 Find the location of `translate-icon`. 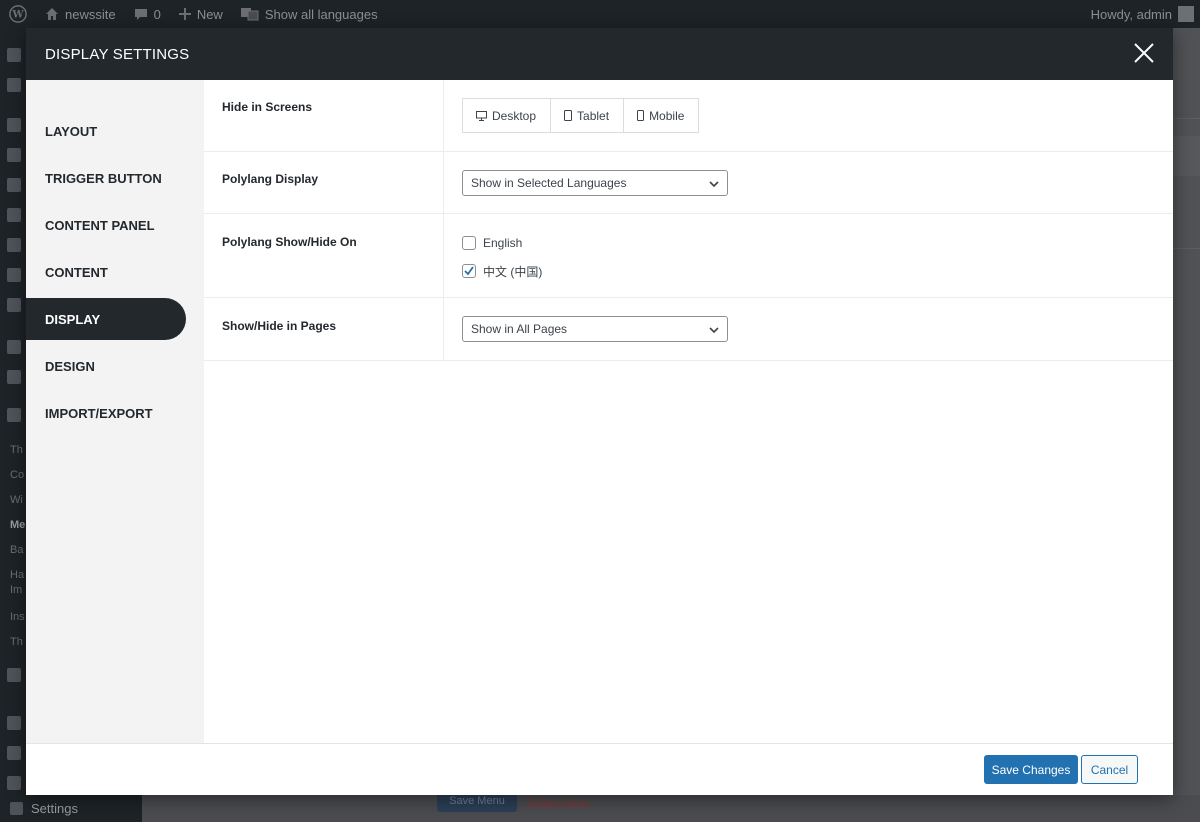

translate-icon is located at coordinates (249, 14).